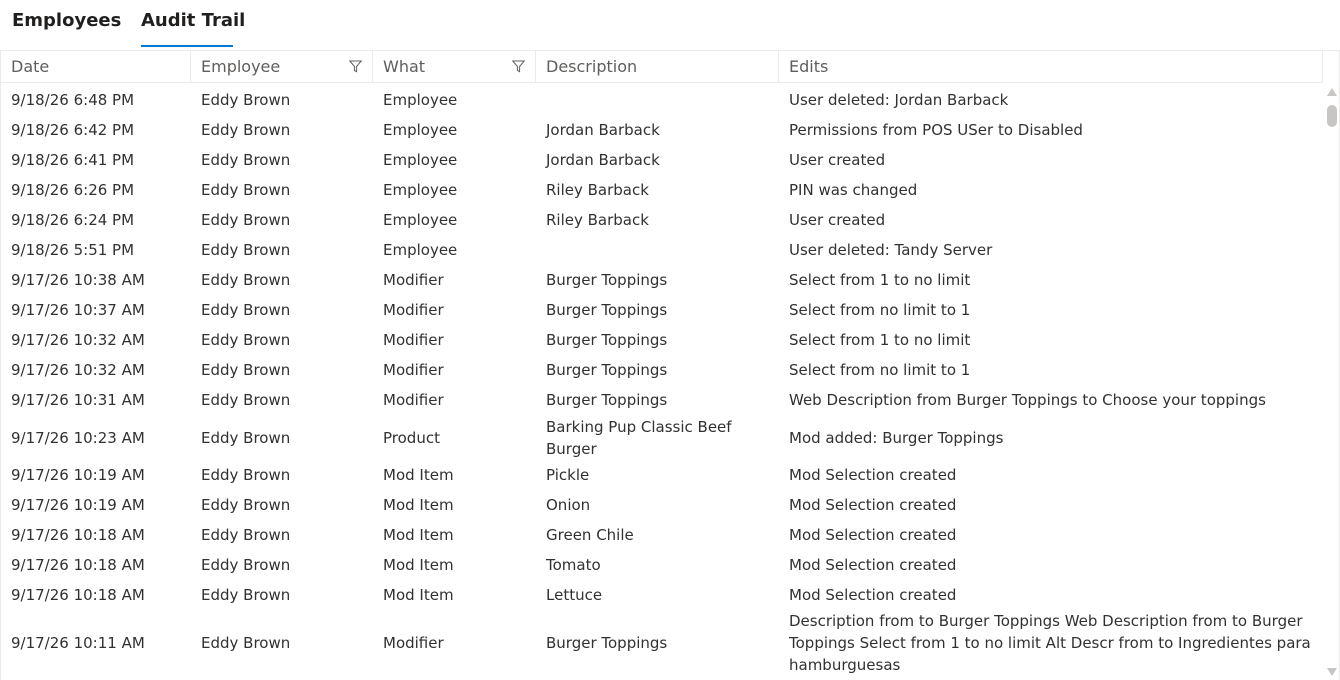 This screenshot has height=680, width=1340. I want to click on cell-description: Barking Pup Classic Beef Burger, so click(639, 437).